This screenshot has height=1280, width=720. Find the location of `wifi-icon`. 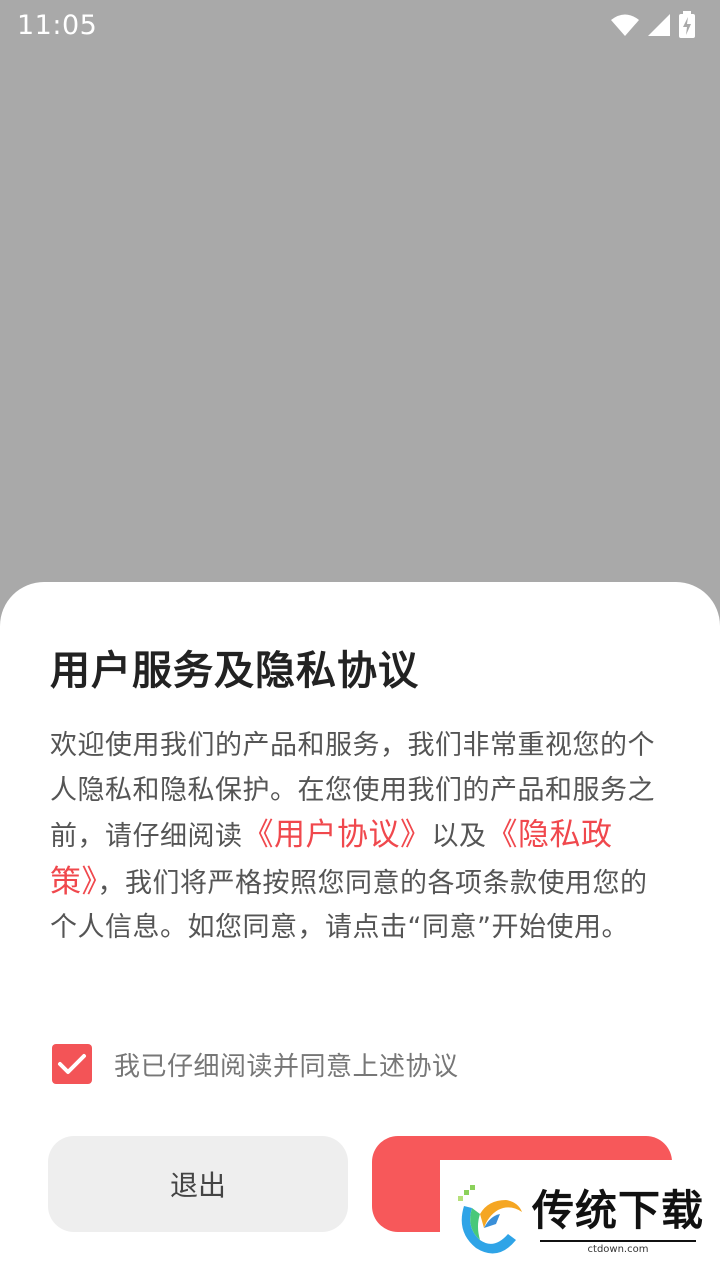

wifi-icon is located at coordinates (625, 25).